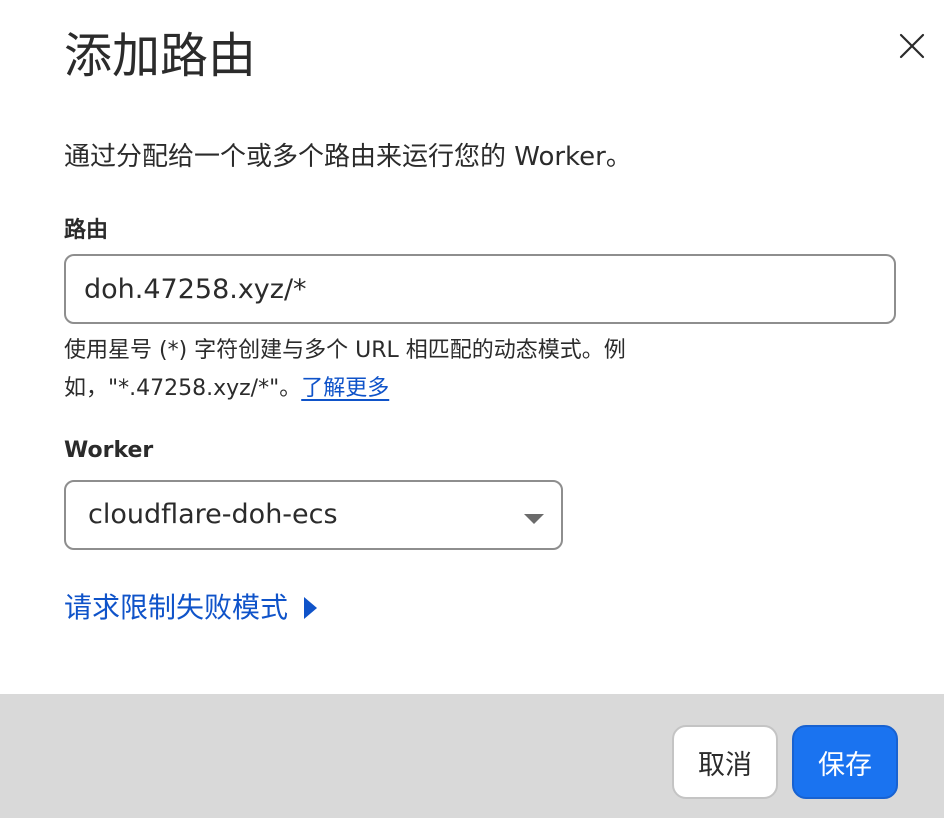 The height and width of the screenshot is (818, 944). Describe the element at coordinates (345, 388) in the screenshot. I see `learn-more-link: 了解更多` at that location.